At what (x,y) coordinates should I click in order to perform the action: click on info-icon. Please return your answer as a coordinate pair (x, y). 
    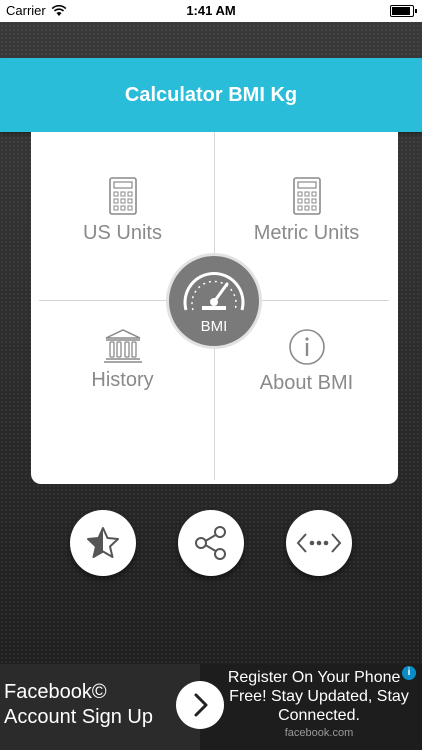
    Looking at the image, I should click on (306, 347).